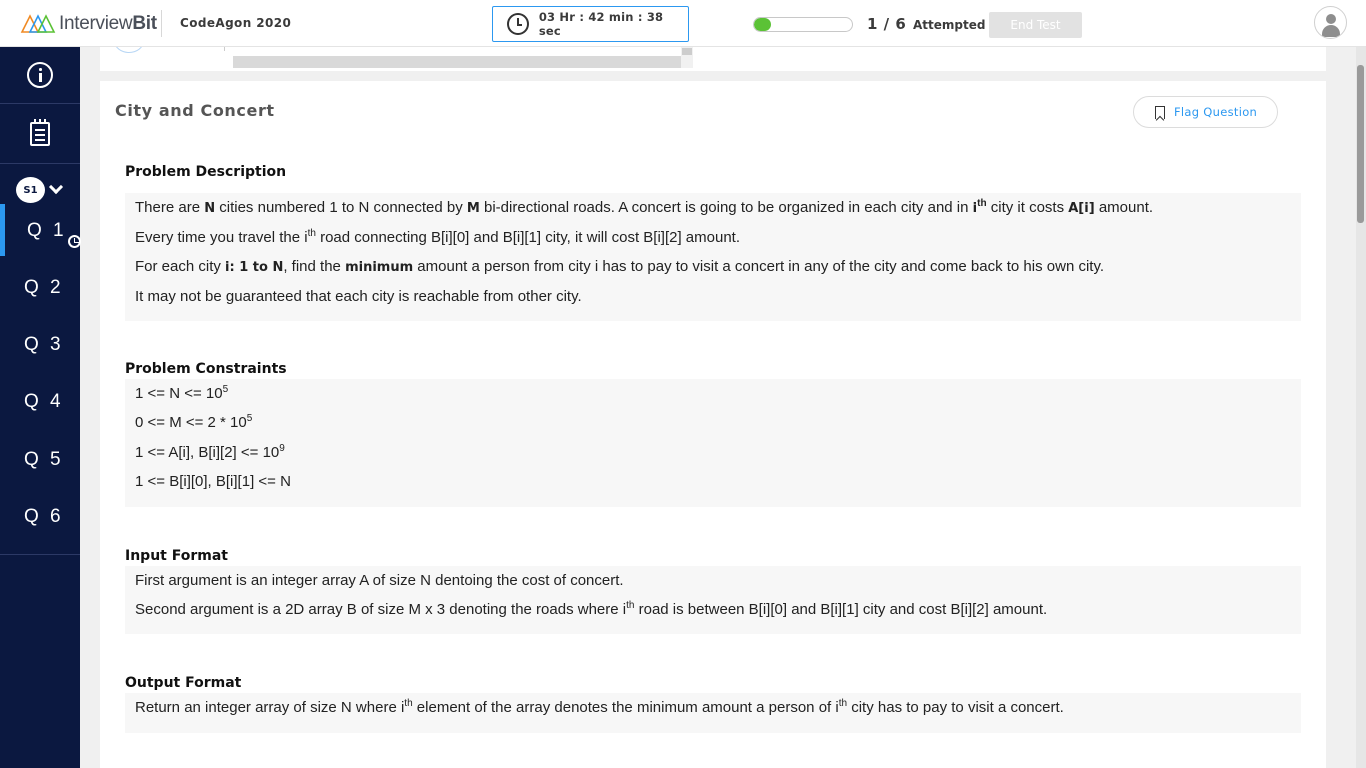  What do you see at coordinates (108, 23) in the screenshot?
I see `brand-name: InterviewBit` at bounding box center [108, 23].